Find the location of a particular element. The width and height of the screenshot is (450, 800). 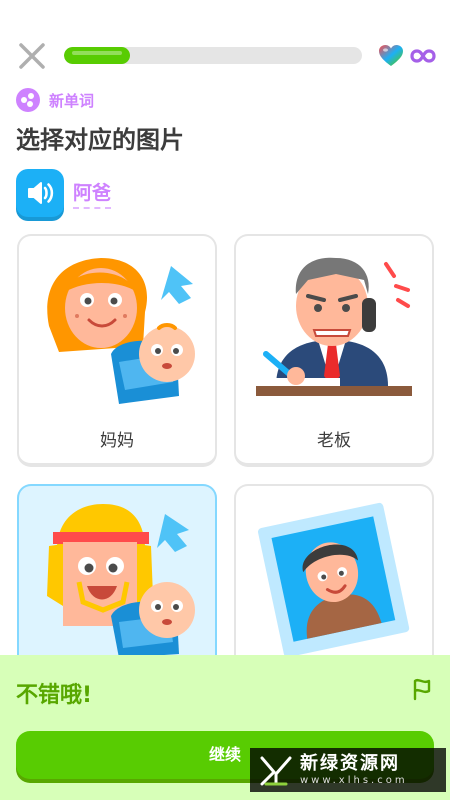

option-card-mom: 妈妈 is located at coordinates (117, 350).